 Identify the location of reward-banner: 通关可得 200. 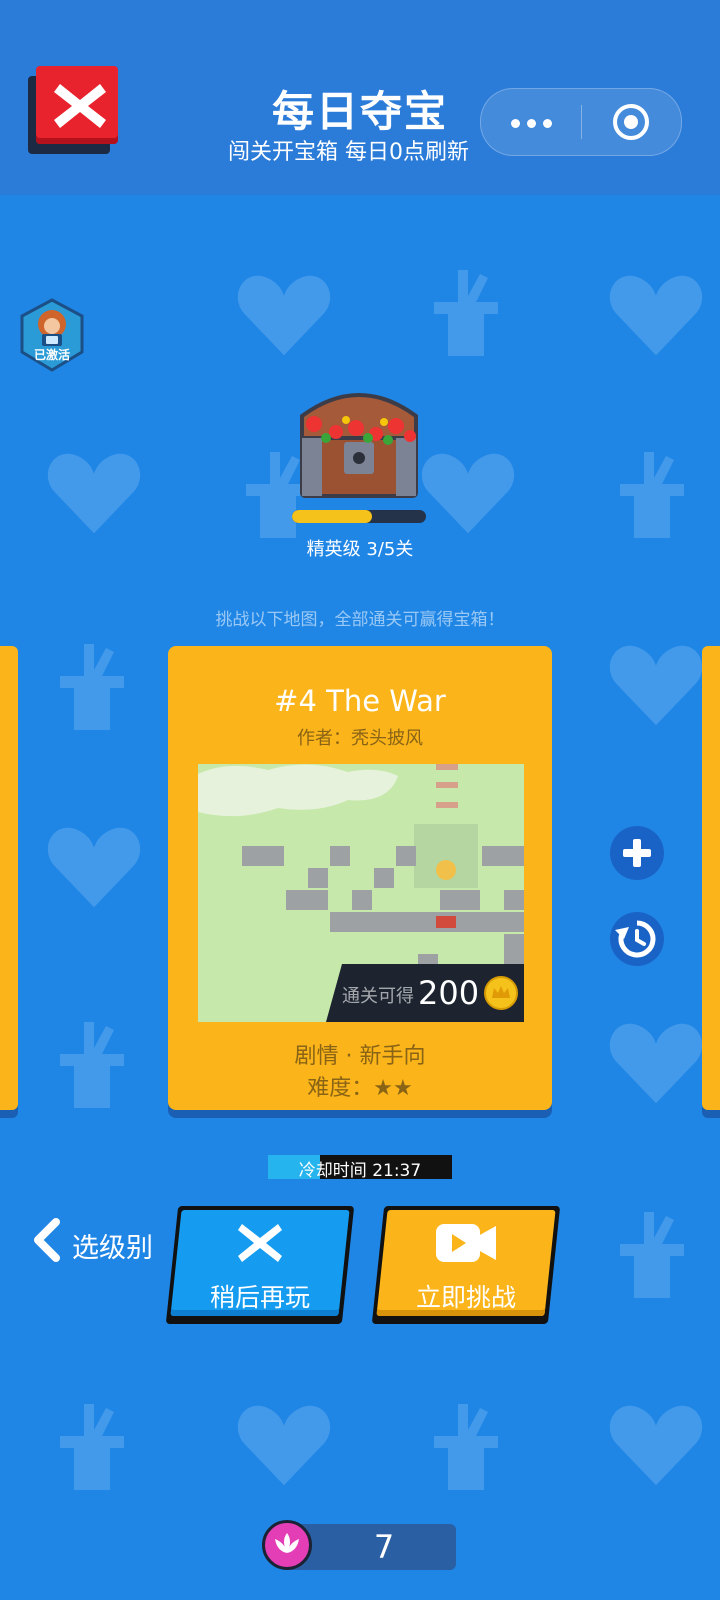
(425, 993).